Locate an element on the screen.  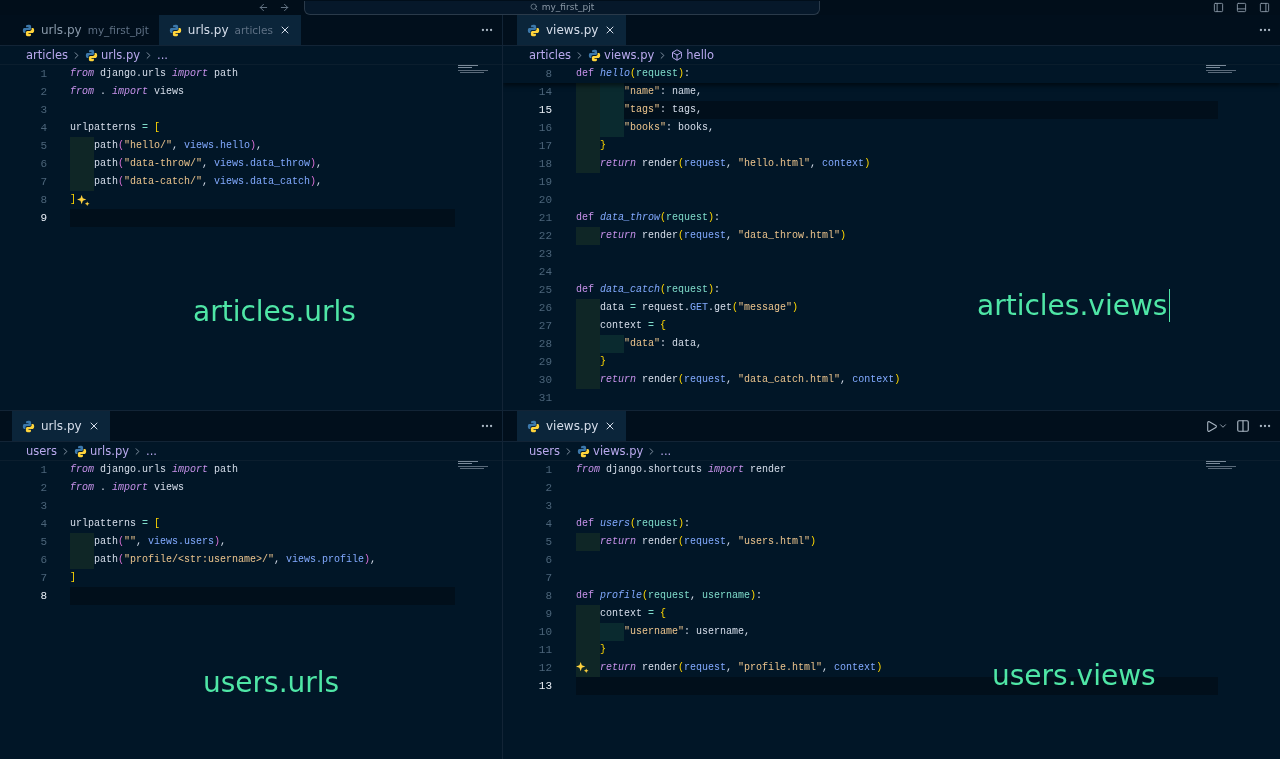
editor-tab: urls.py is located at coordinates (61, 426).